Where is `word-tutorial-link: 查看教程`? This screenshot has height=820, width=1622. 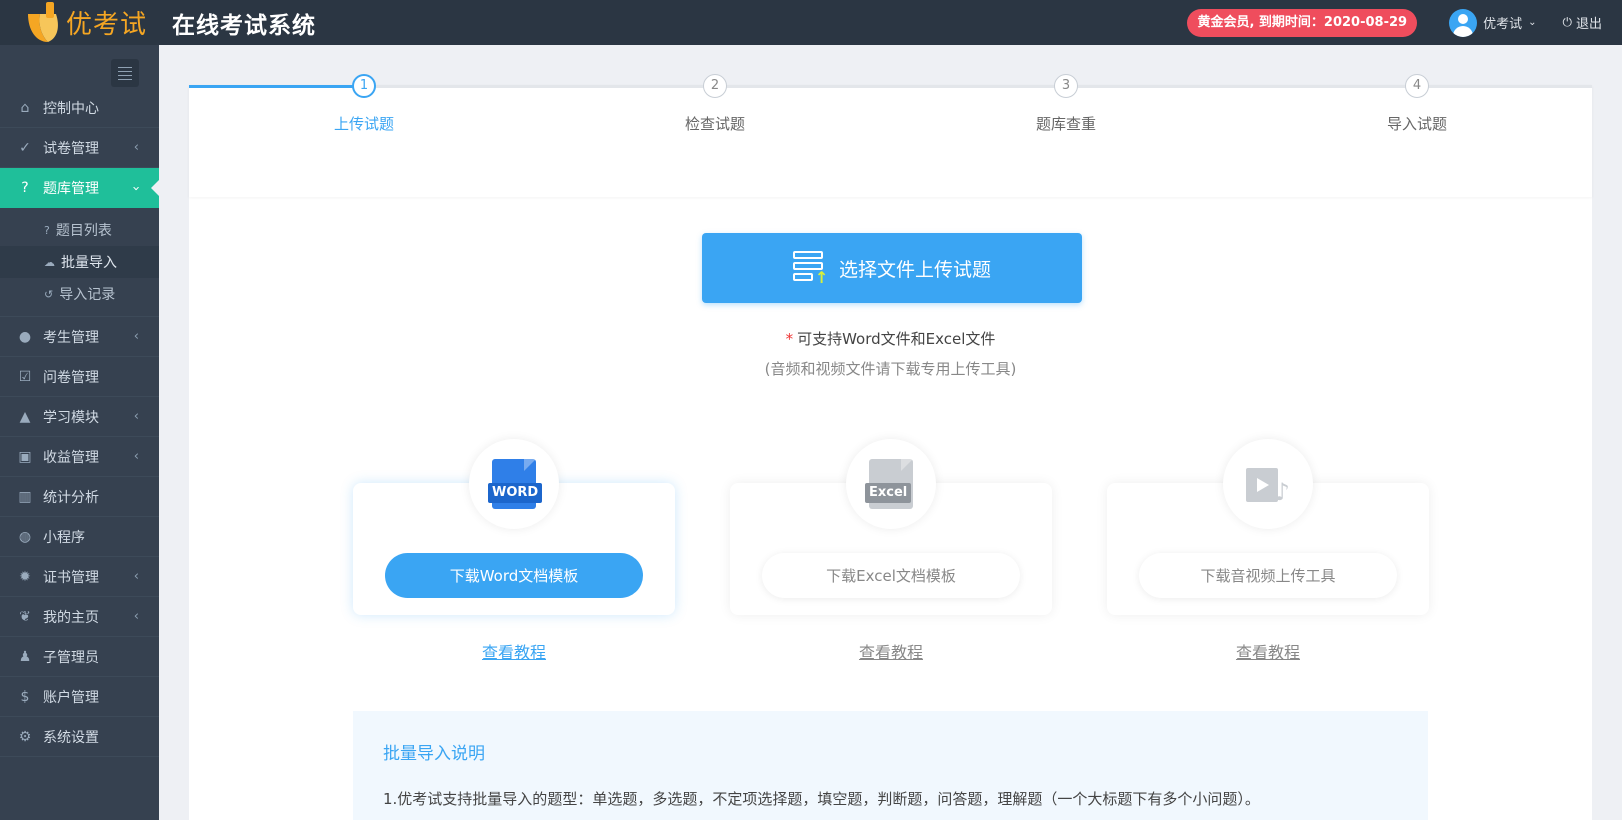 word-tutorial-link: 查看教程 is located at coordinates (514, 651).